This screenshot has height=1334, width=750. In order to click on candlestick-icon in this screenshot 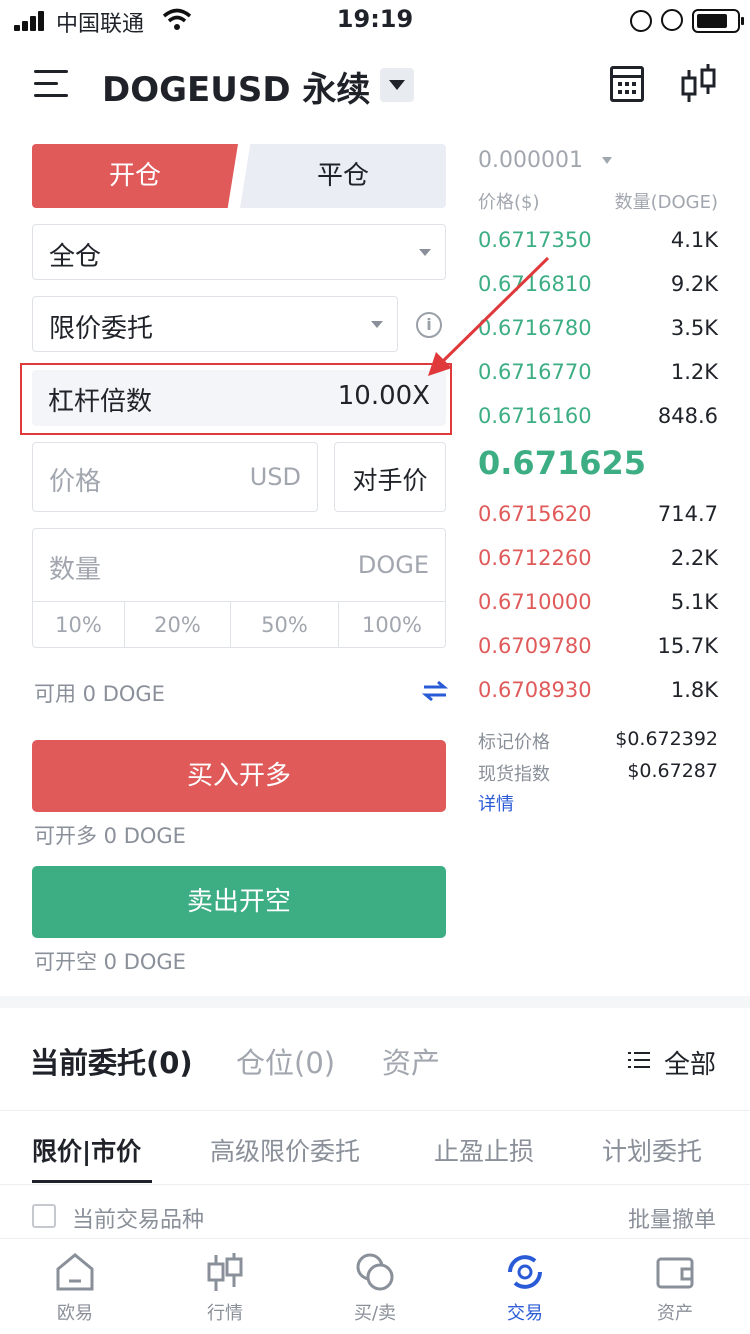, I will do `click(225, 1272)`.